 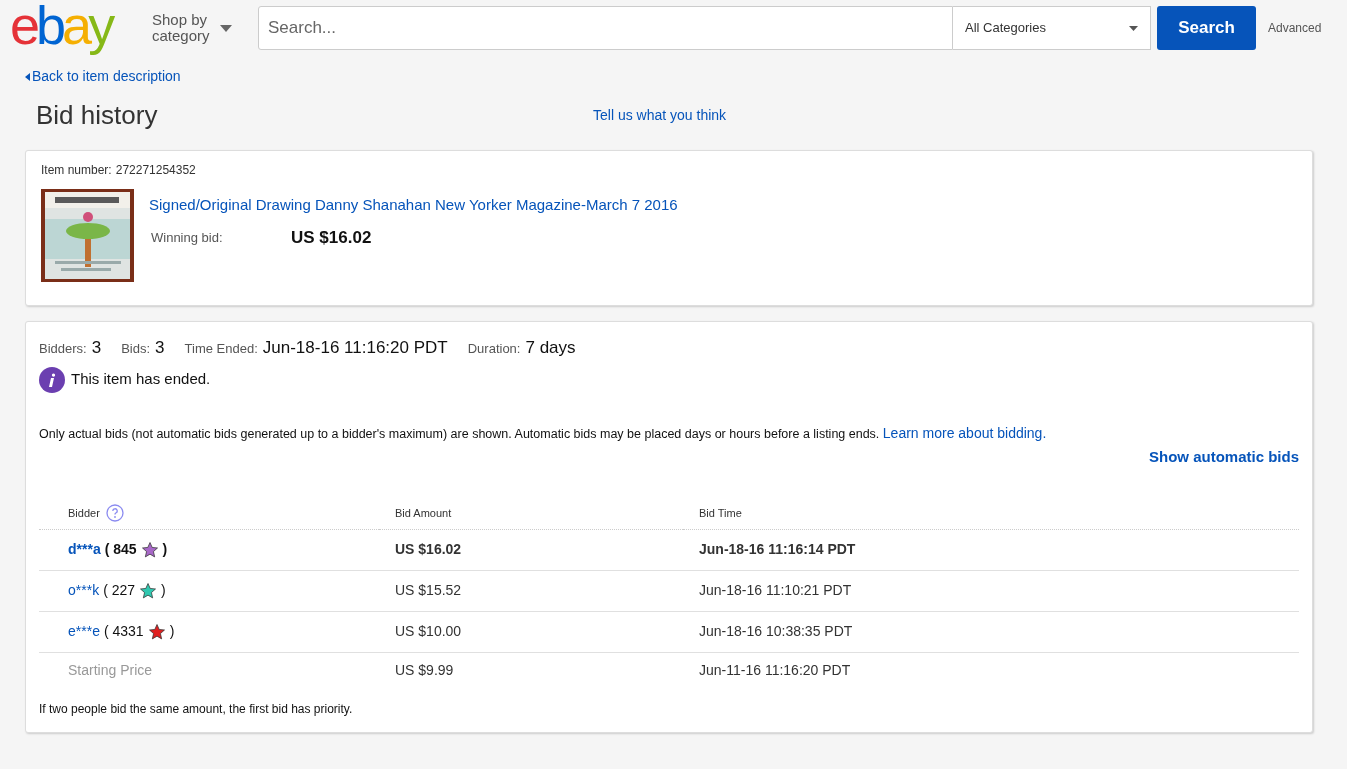 What do you see at coordinates (120, 549) in the screenshot?
I see `feedback-score: ( 845` at bounding box center [120, 549].